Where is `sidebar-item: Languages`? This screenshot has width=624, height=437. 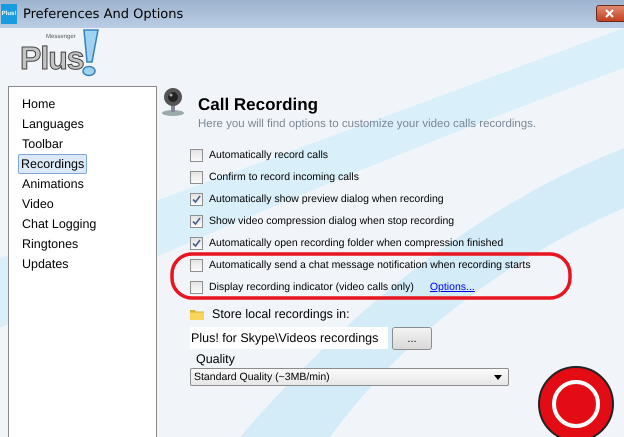
sidebar-item: Languages is located at coordinates (53, 124).